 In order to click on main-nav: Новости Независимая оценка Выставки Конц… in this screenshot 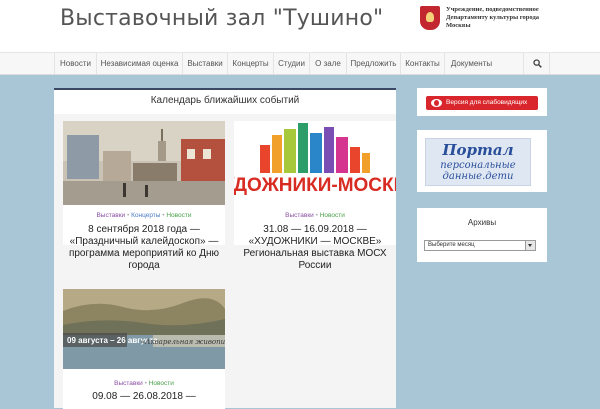, I will do `click(300, 63)`.